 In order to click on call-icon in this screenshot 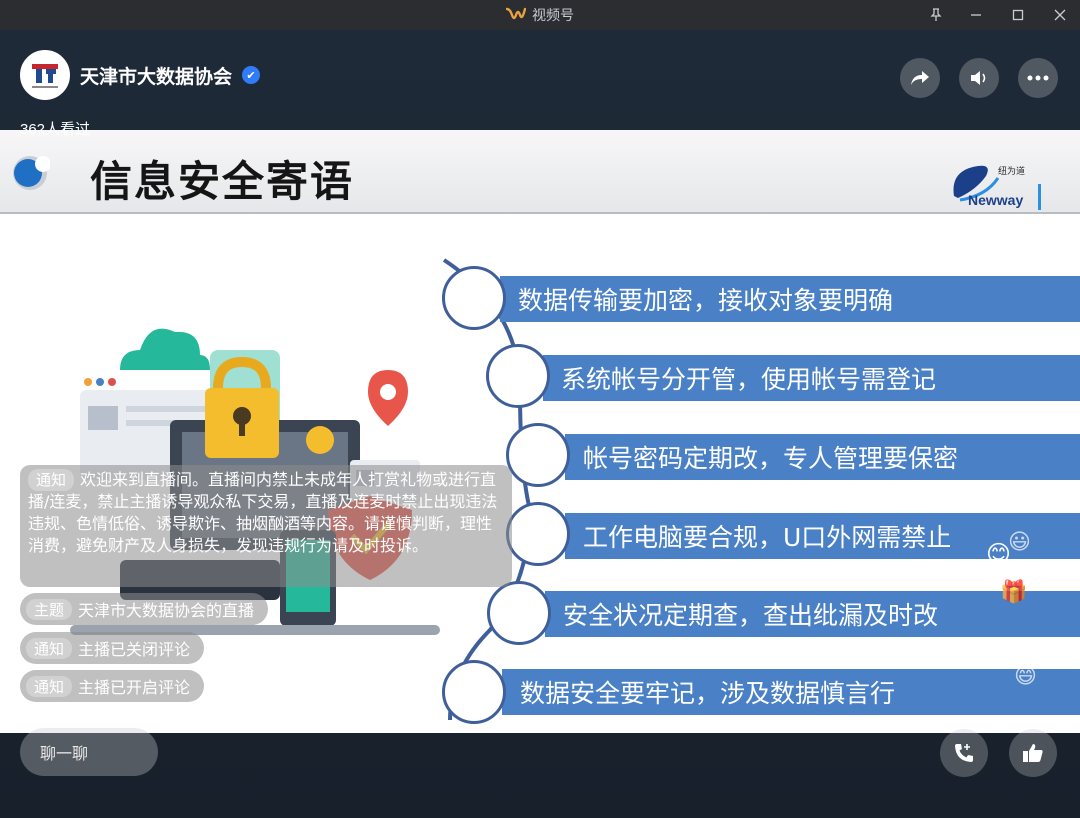, I will do `click(964, 753)`.